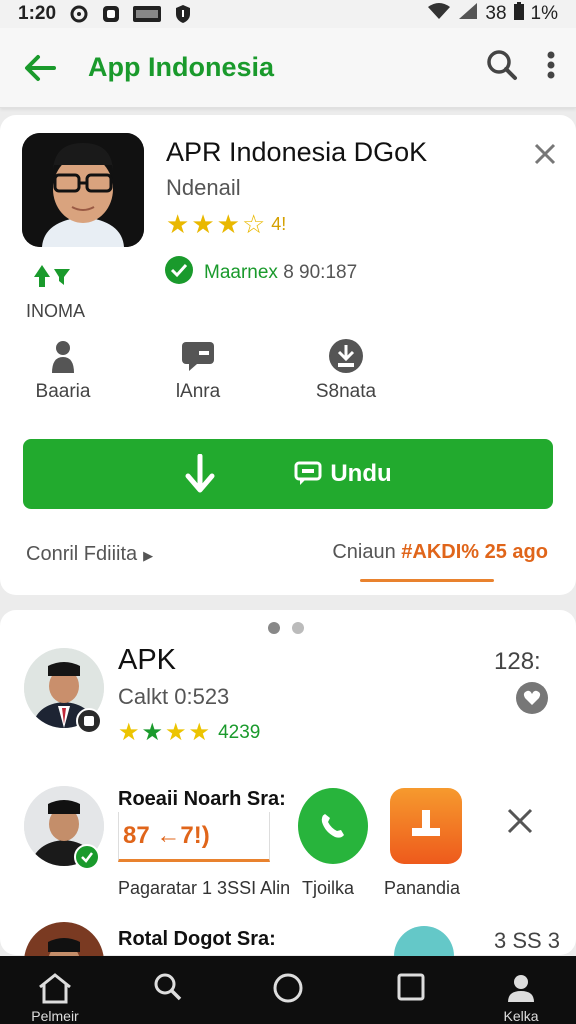 The image size is (576, 1024). What do you see at coordinates (333, 826) in the screenshot?
I see `whatsapp-icon` at bounding box center [333, 826].